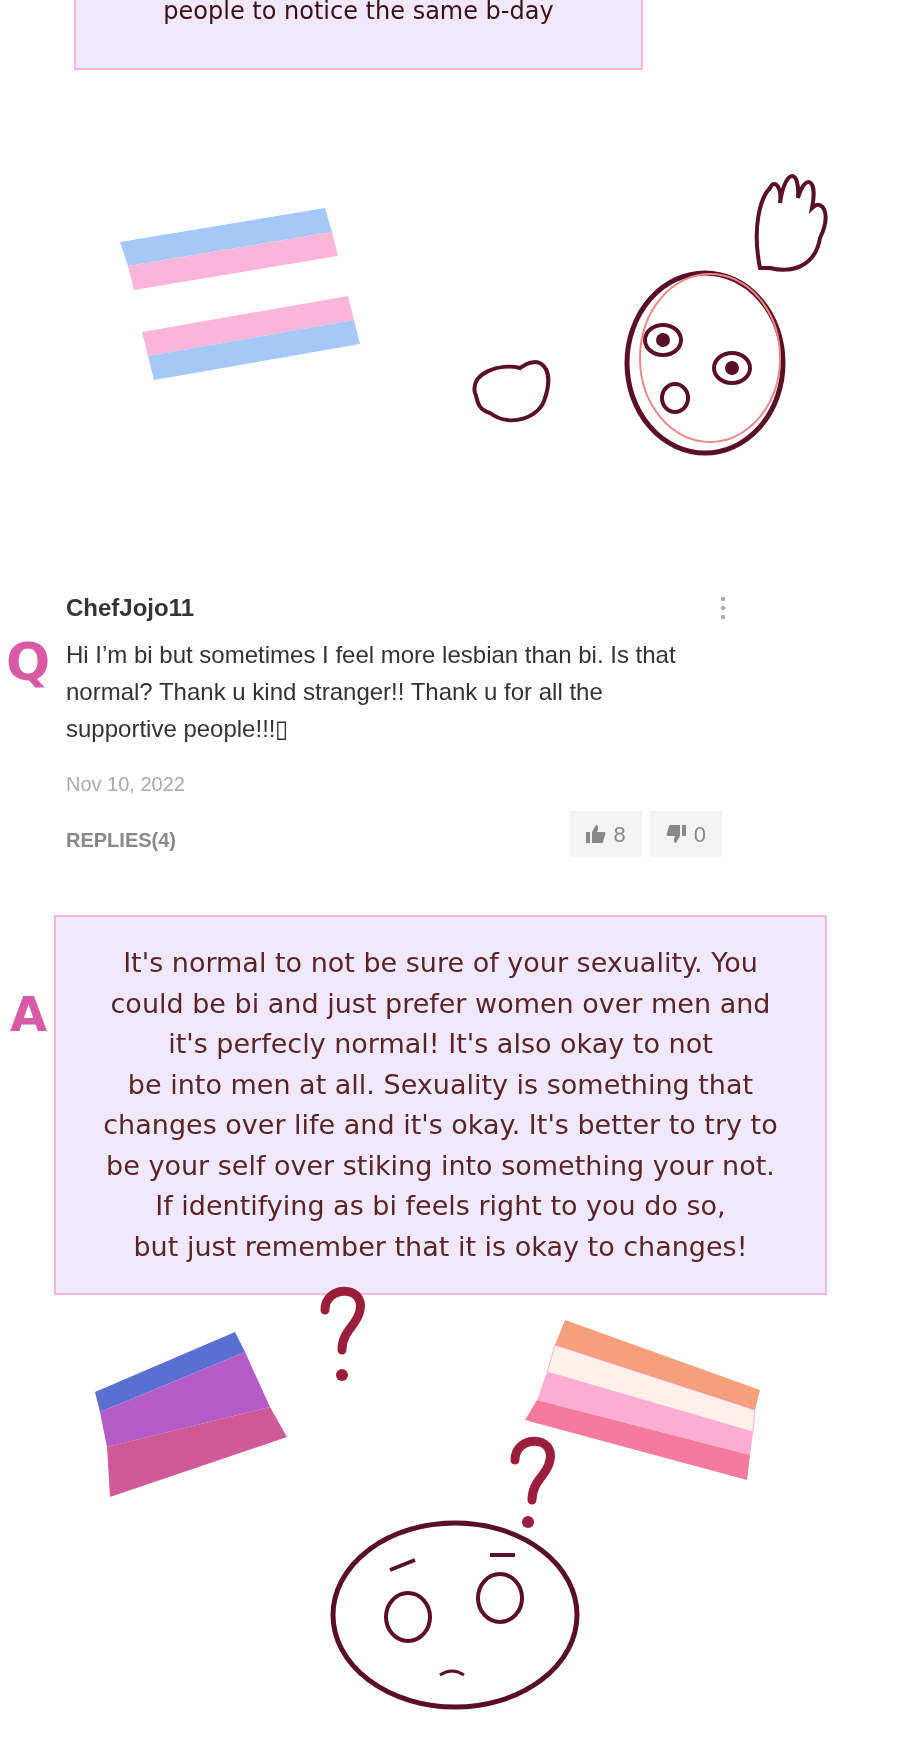 The image size is (900, 1739). Describe the element at coordinates (675, 834) in the screenshot. I see `thumbs-down-icon` at that location.